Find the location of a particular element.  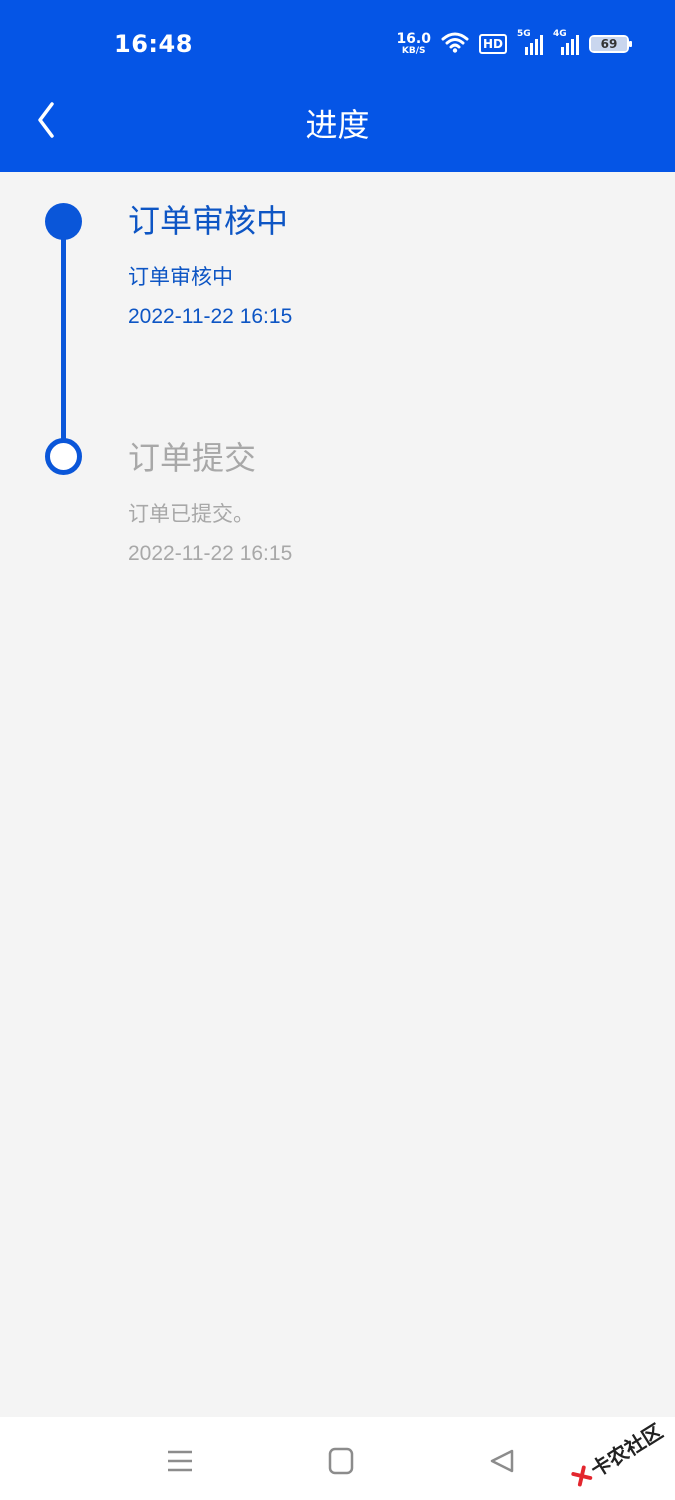

timeline-item-submitted: 订单提交 订单已提交。 2022-11-22 16:15 is located at coordinates (210, 503).